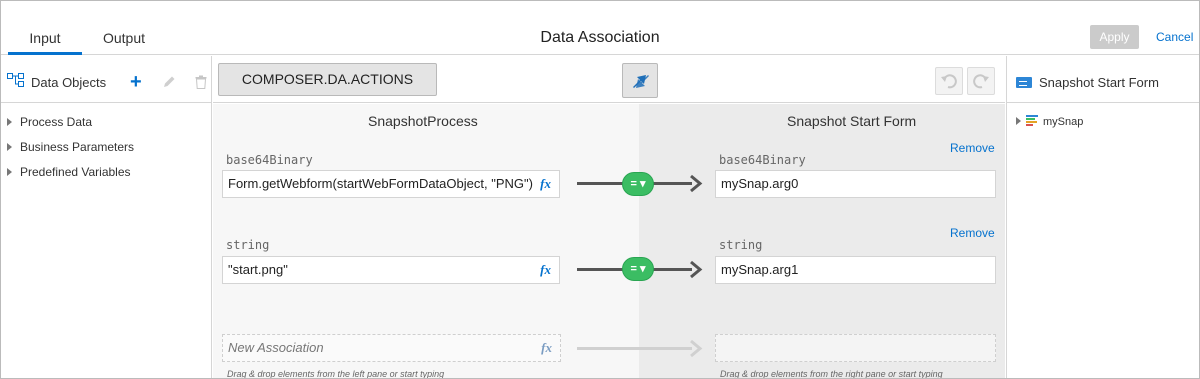 This screenshot has width=1200, height=379. I want to click on source-expression-value: "start.png", so click(258, 269).